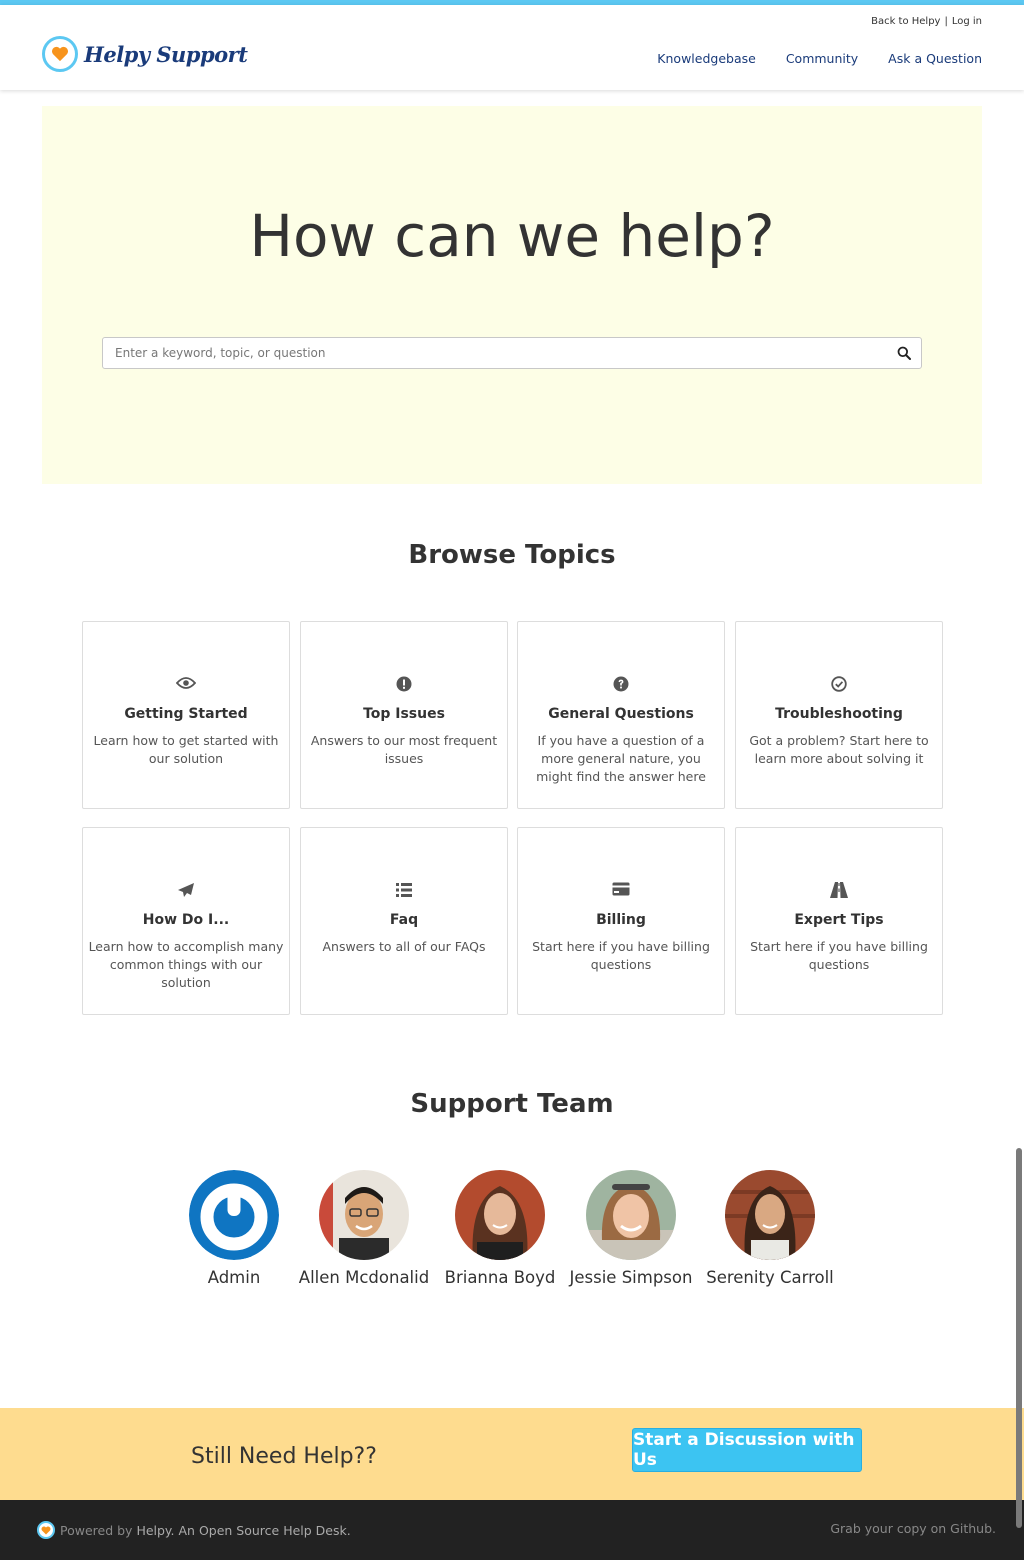  I want to click on site-logo: Helpy Support, so click(145, 54).